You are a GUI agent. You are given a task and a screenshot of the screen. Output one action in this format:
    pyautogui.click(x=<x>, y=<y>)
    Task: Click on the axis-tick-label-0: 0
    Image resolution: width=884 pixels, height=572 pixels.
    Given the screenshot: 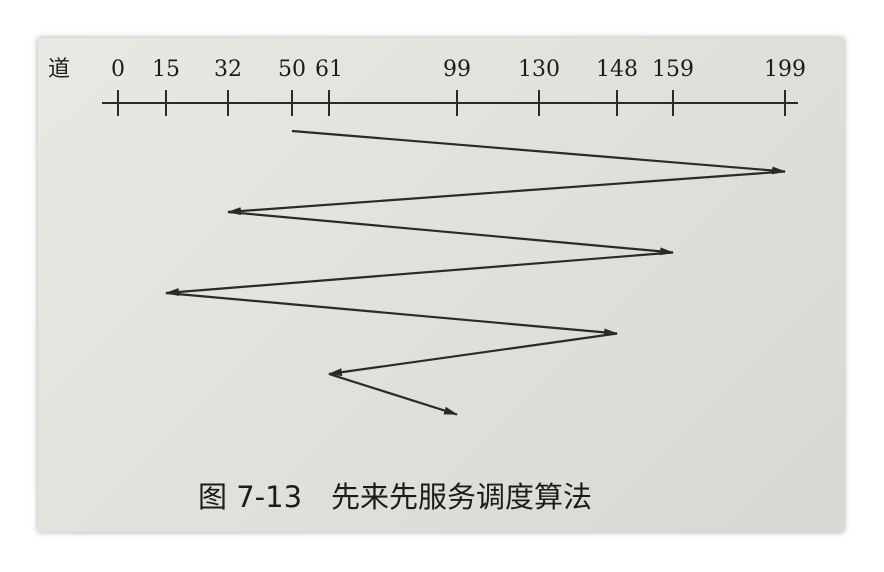 What is the action you would take?
    pyautogui.click(x=118, y=69)
    